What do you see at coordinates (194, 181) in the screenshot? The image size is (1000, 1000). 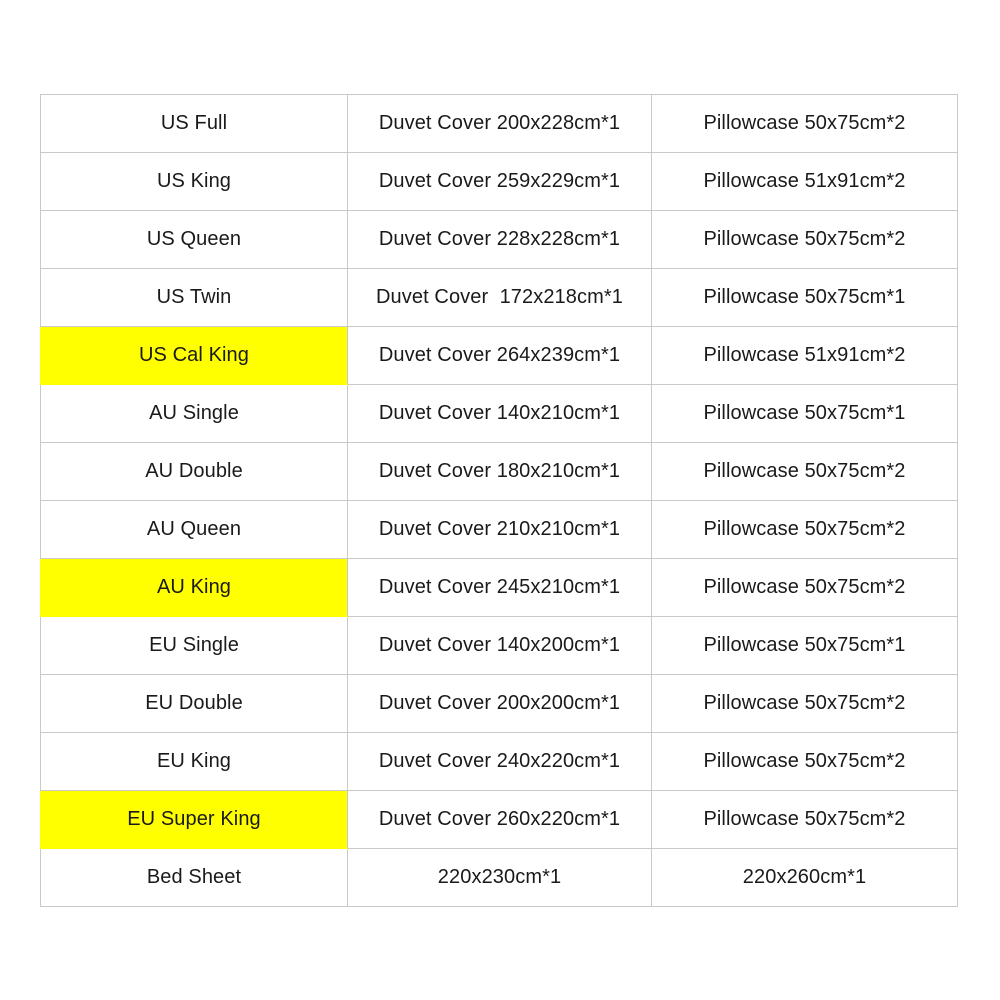 I see `size-cell: US King` at bounding box center [194, 181].